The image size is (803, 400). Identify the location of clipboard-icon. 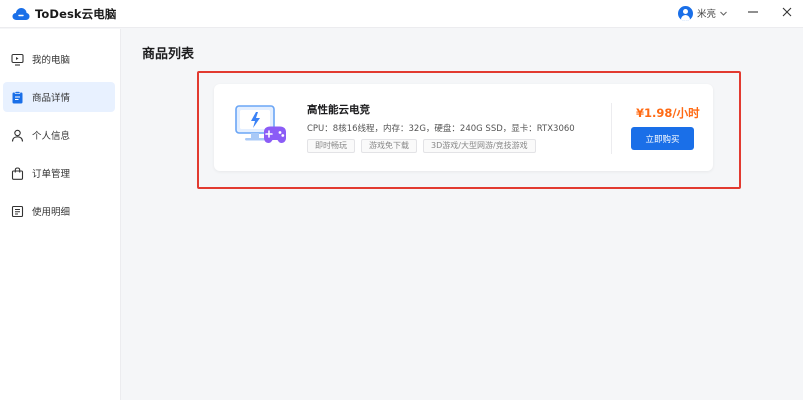
(17, 96).